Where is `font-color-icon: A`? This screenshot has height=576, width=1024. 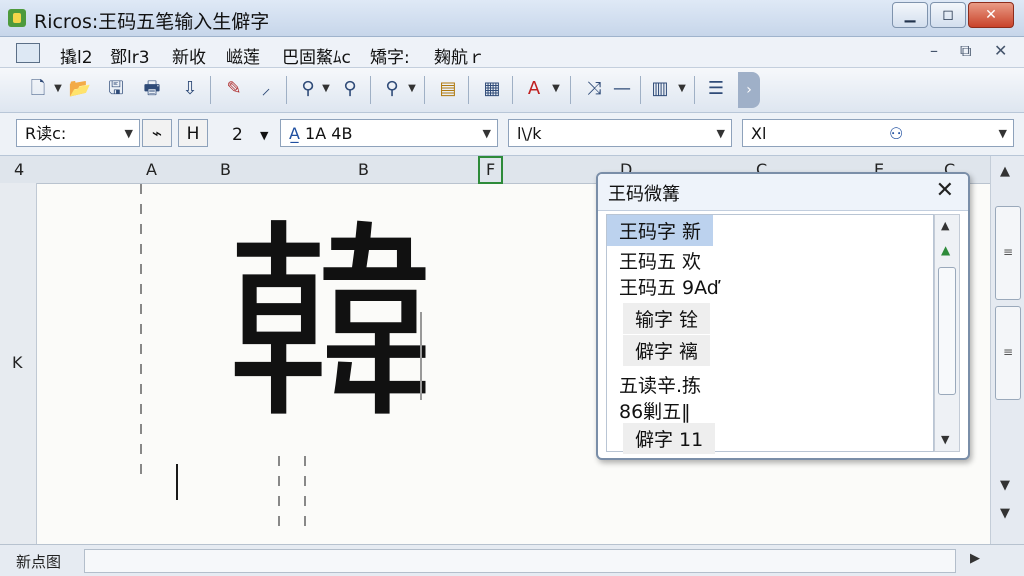 font-color-icon: A is located at coordinates (534, 89).